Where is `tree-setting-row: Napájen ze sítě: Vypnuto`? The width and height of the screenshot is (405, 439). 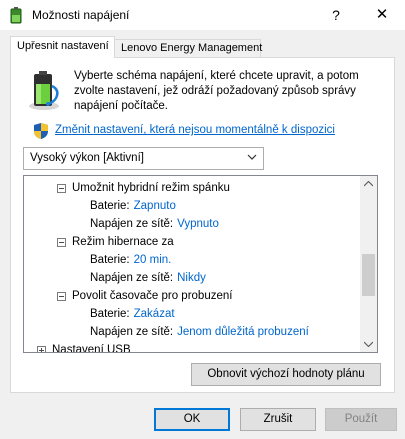 tree-setting-row: Napájen ze sítě: Vypnuto is located at coordinates (154, 224).